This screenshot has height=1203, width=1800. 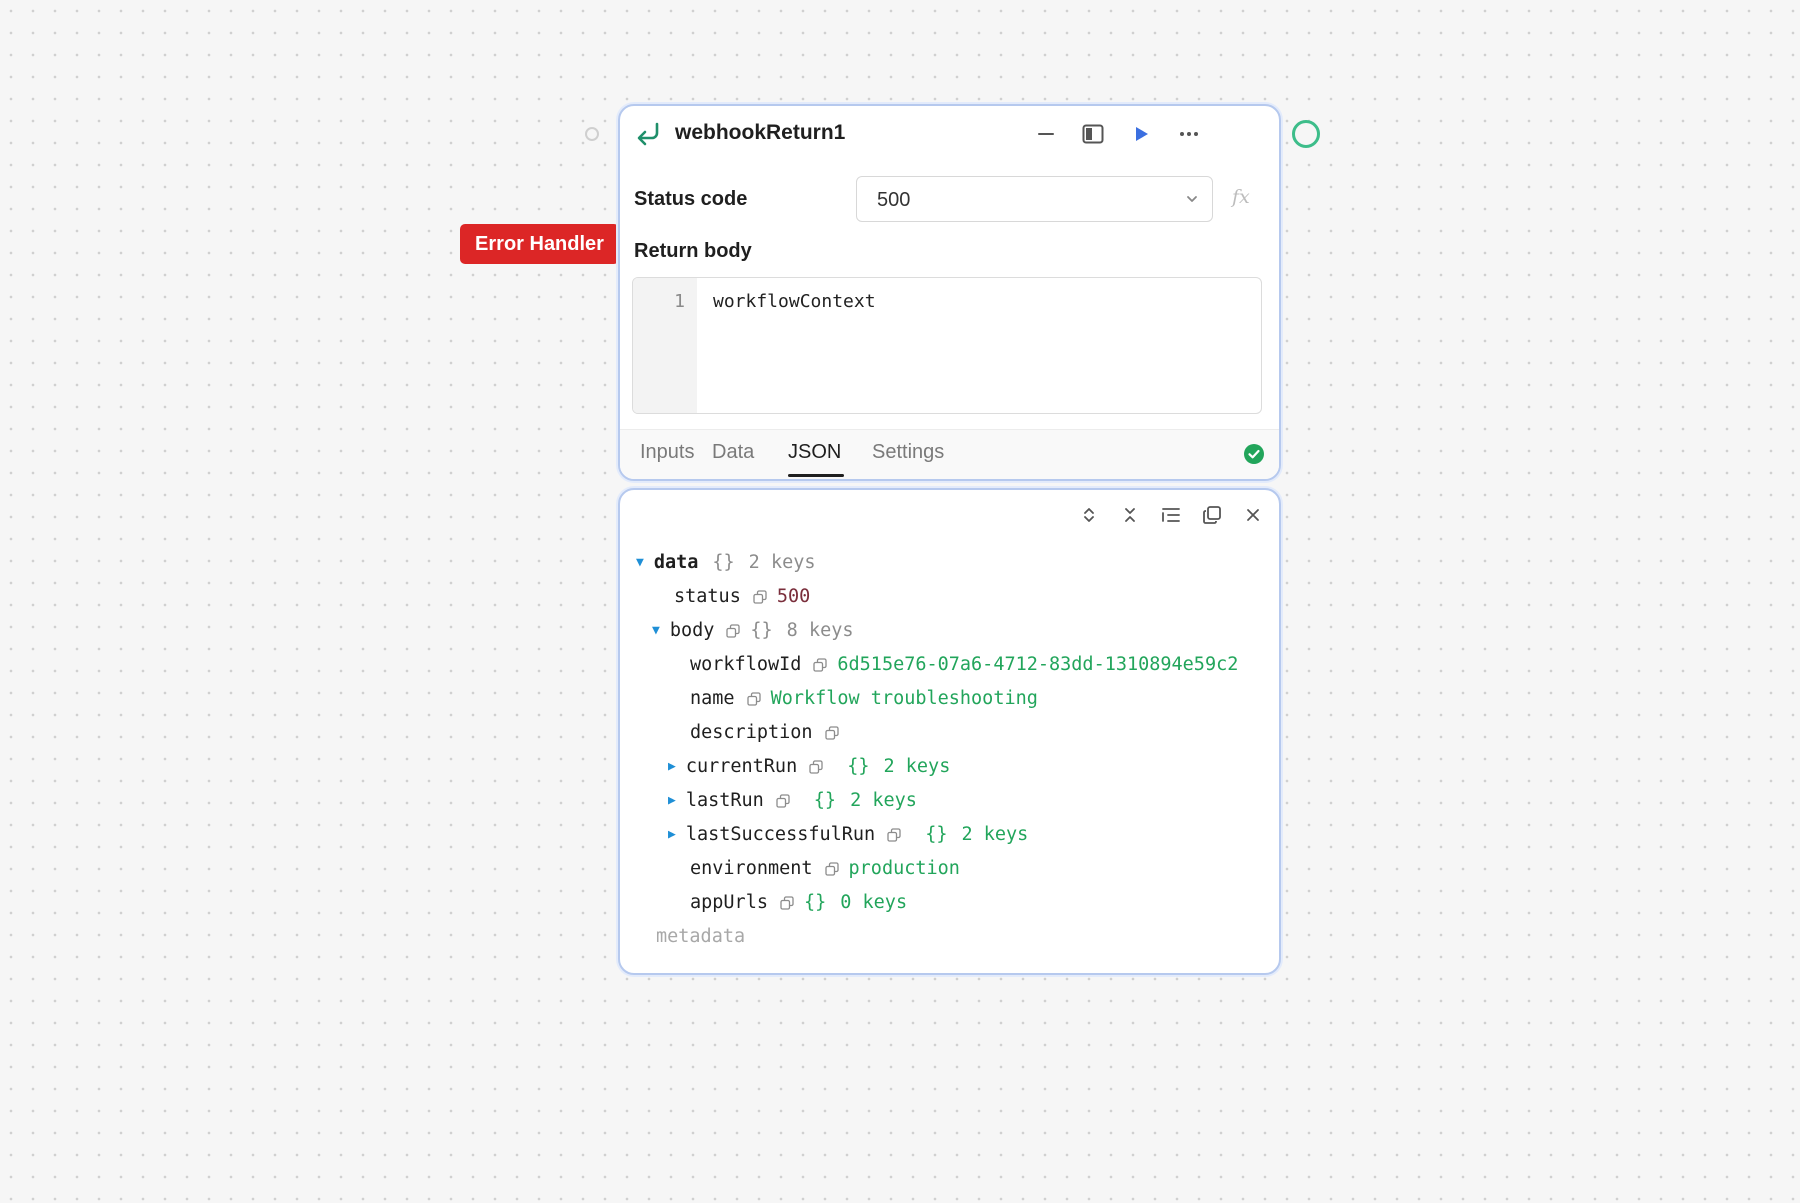 I want to click on json-row-currentrun: ▶ currentRun {} 2 keys, so click(x=809, y=766).